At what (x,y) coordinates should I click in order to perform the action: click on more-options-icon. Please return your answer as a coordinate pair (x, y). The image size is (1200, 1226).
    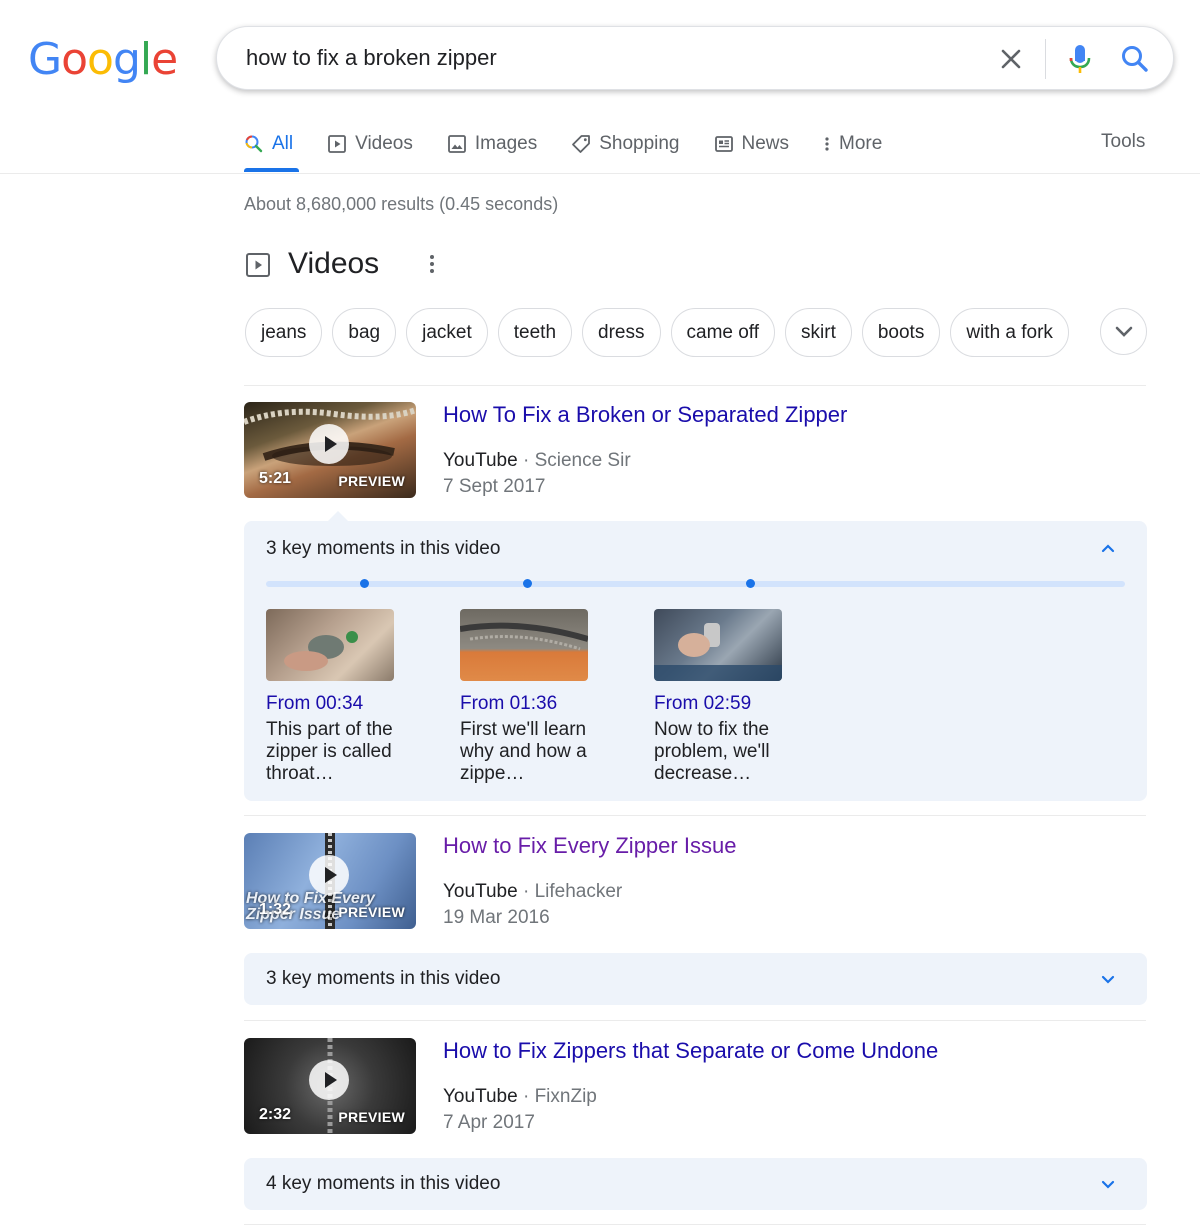
    Looking at the image, I should click on (432, 266).